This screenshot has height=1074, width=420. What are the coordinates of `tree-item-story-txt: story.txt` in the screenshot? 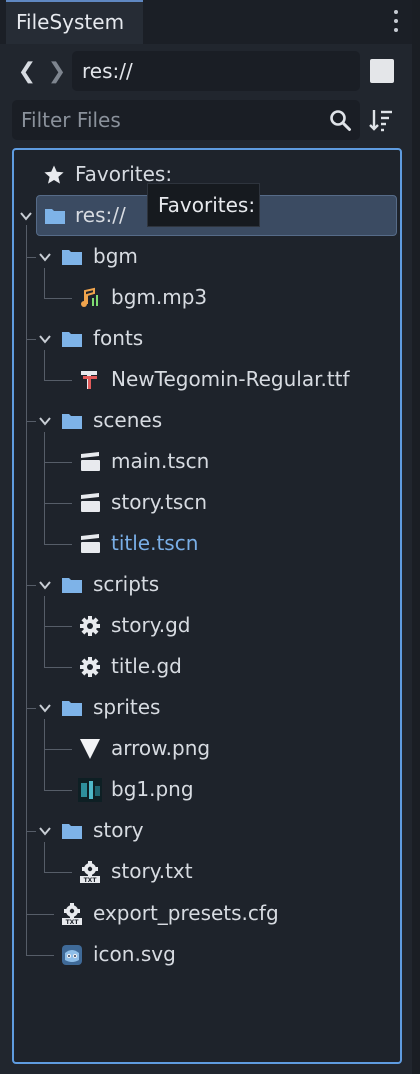 It's located at (152, 871).